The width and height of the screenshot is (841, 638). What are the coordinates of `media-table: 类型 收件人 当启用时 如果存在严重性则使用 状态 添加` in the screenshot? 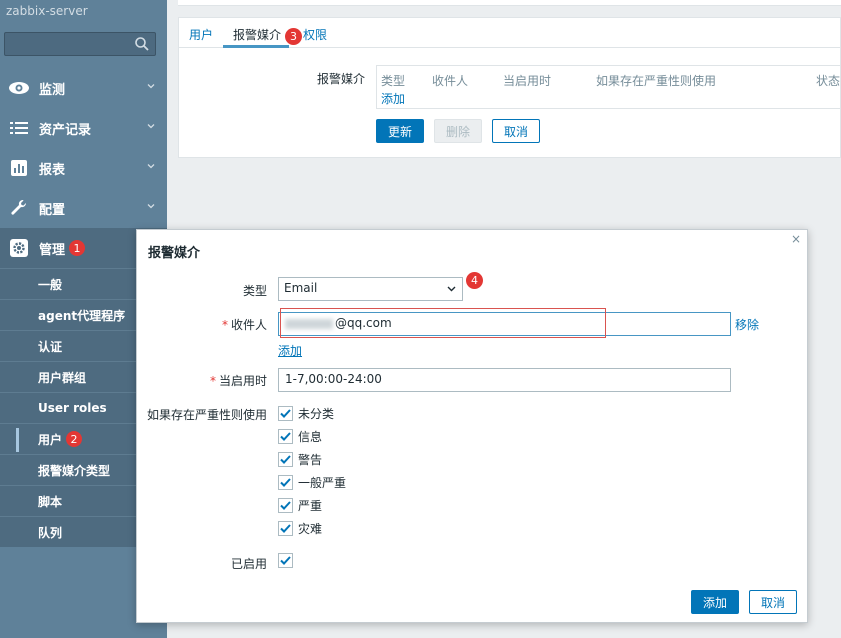 It's located at (608, 87).